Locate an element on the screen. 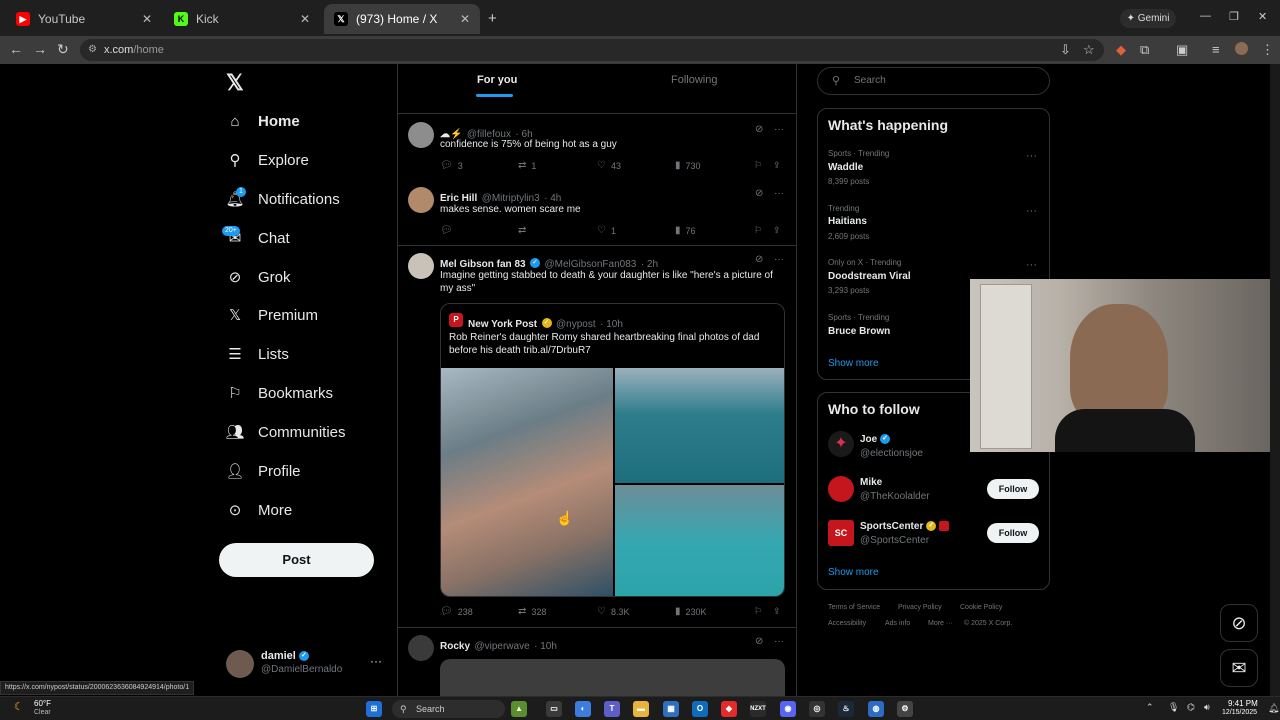  tweet-name: Rocky is located at coordinates (455, 646).